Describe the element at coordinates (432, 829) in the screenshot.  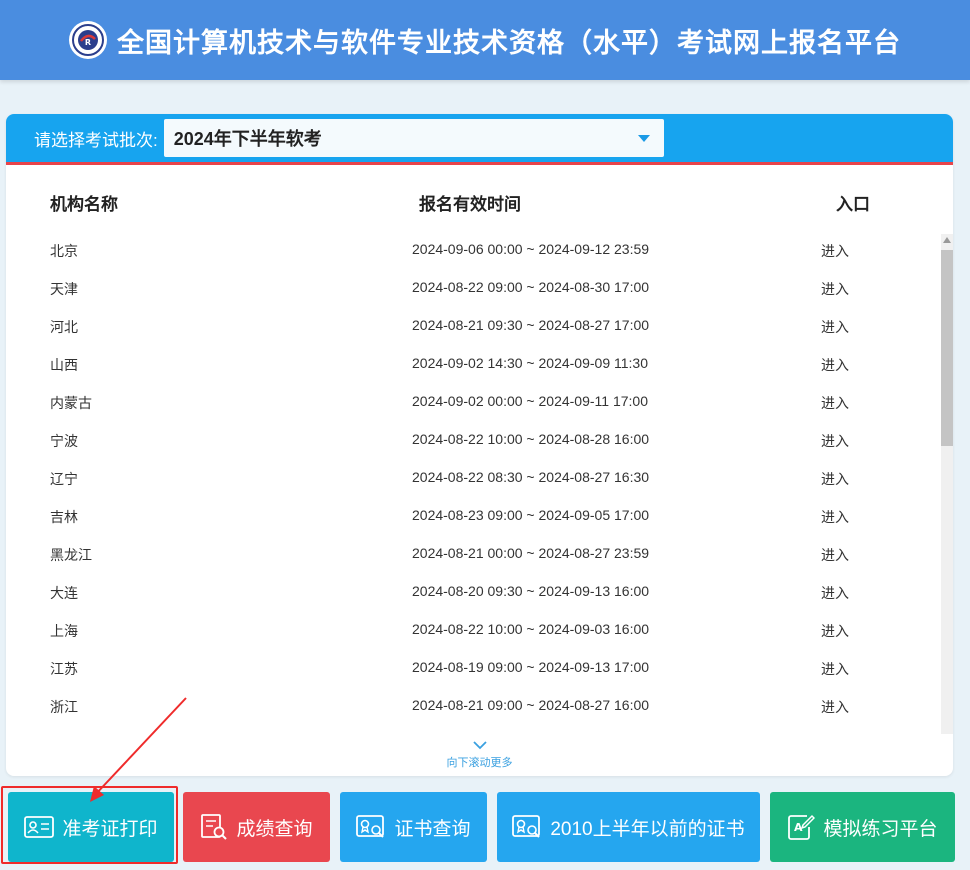
I see `certificate-query-label: 证书查询` at that location.